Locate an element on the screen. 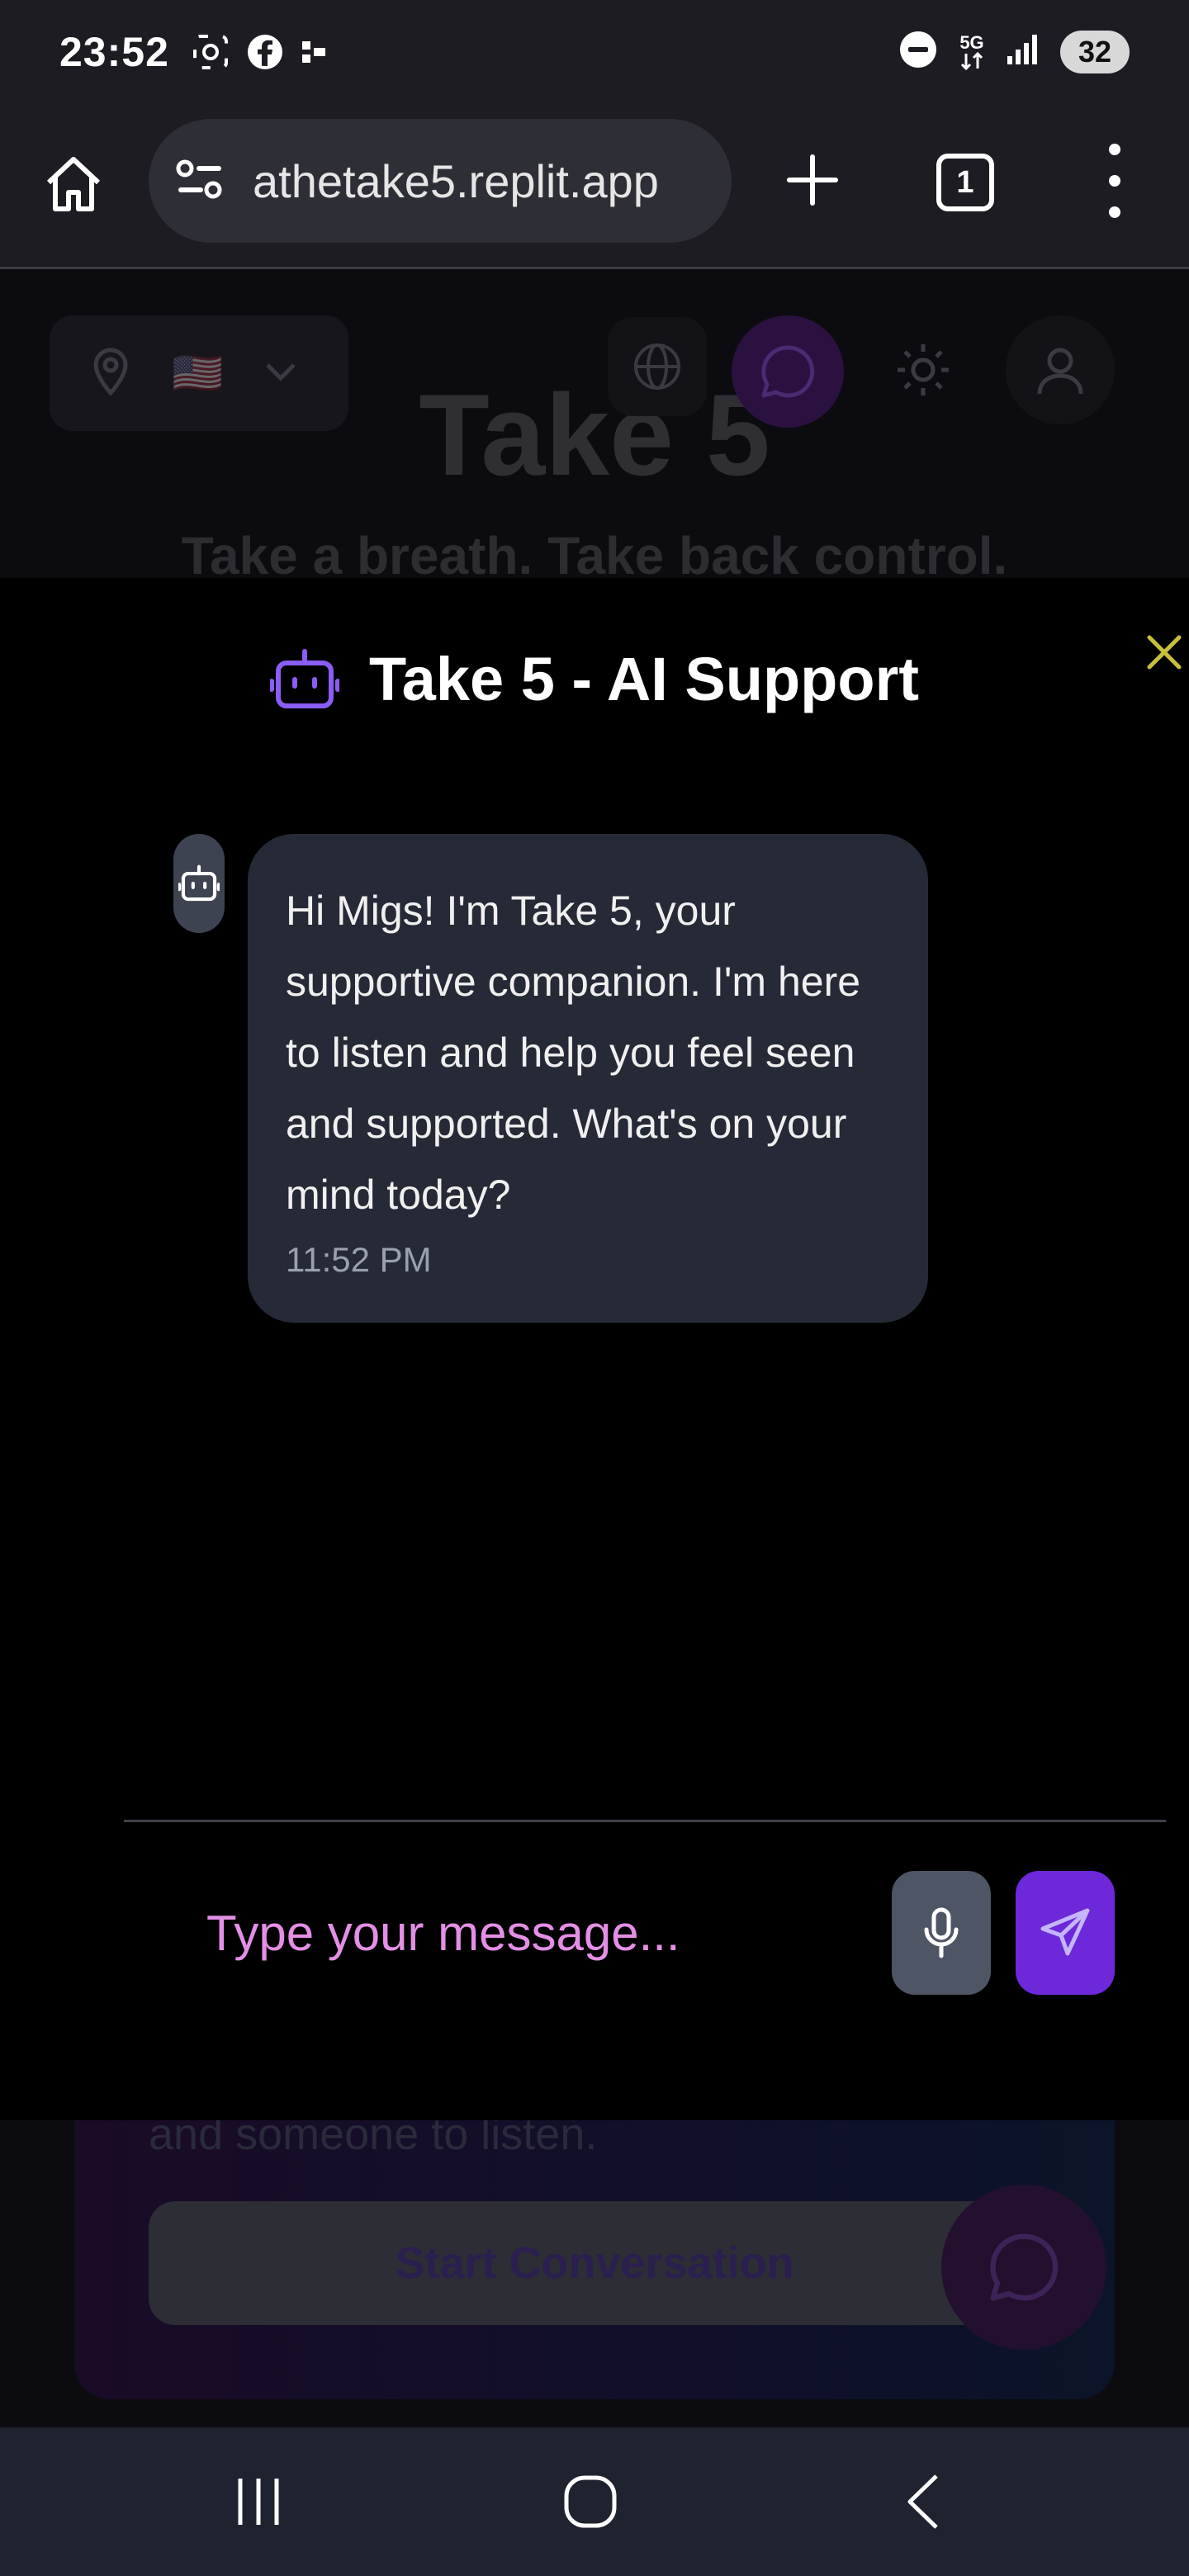  screenshot-icon is located at coordinates (211, 54).